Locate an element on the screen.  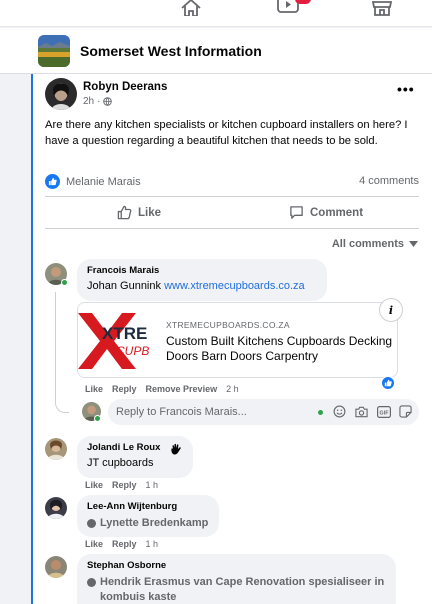
comment-text: JT cupboards is located at coordinates (120, 463).